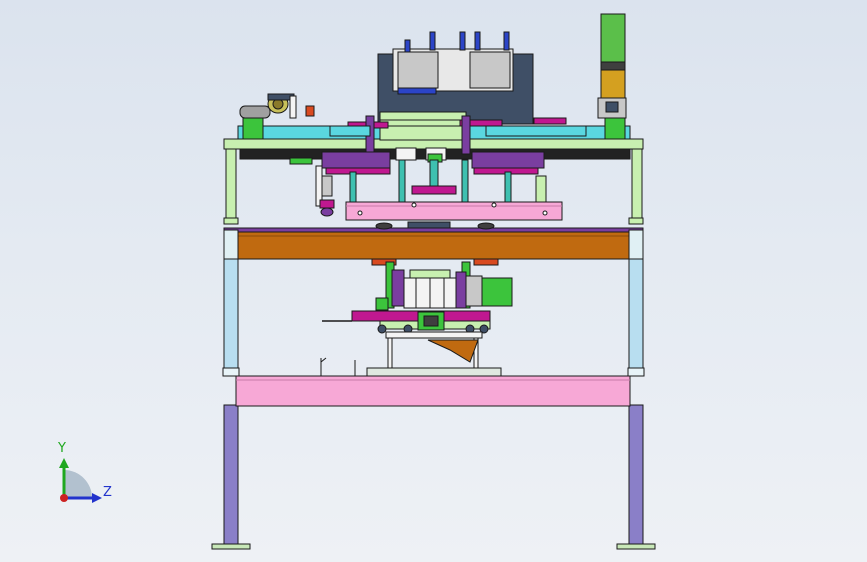  I want to click on foot-right, so click(636, 546).